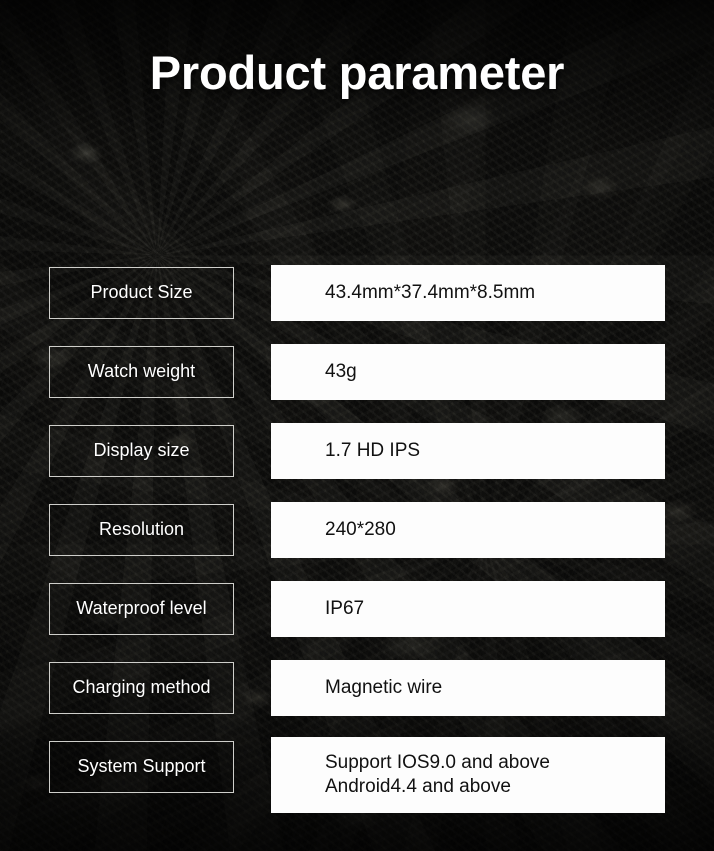  What do you see at coordinates (357, 72) in the screenshot?
I see `page-title: Product parameter` at bounding box center [357, 72].